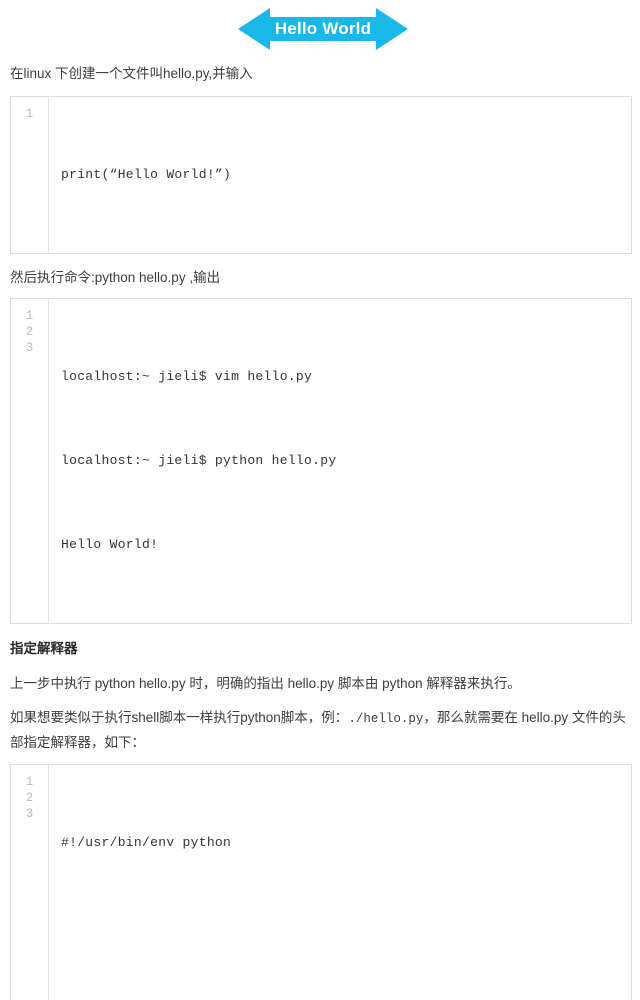 Image resolution: width=640 pixels, height=1000 pixels. I want to click on code-line: print “hello,world”, so click(346, 998).